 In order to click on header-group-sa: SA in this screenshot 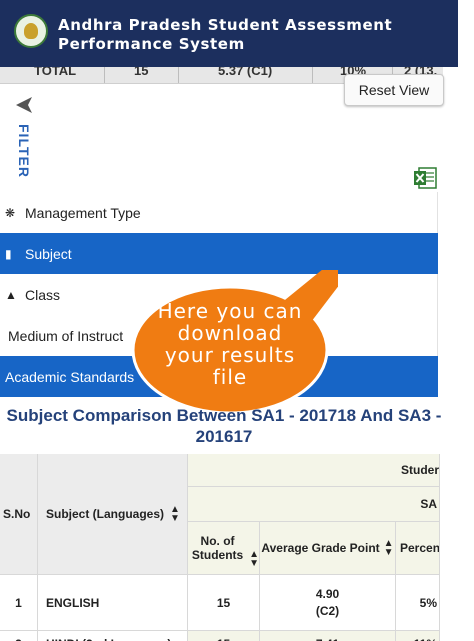, I will do `click(314, 504)`.